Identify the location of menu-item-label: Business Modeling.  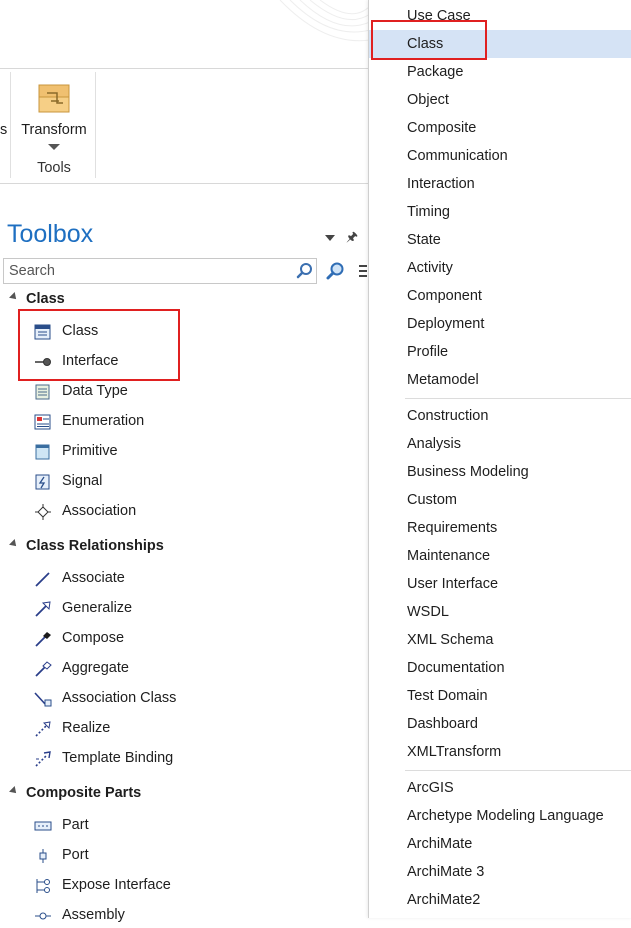
(468, 472).